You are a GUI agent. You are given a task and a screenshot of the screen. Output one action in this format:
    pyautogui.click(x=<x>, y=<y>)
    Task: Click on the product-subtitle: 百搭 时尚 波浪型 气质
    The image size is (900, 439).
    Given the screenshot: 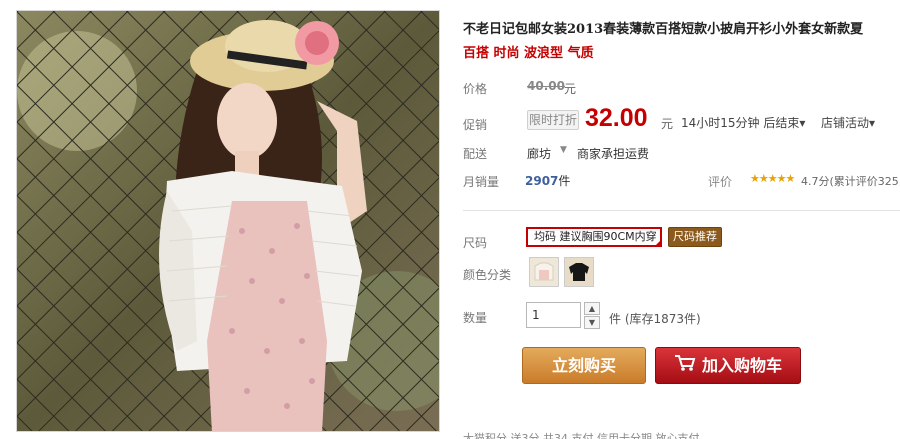 What is the action you would take?
    pyautogui.click(x=528, y=53)
    